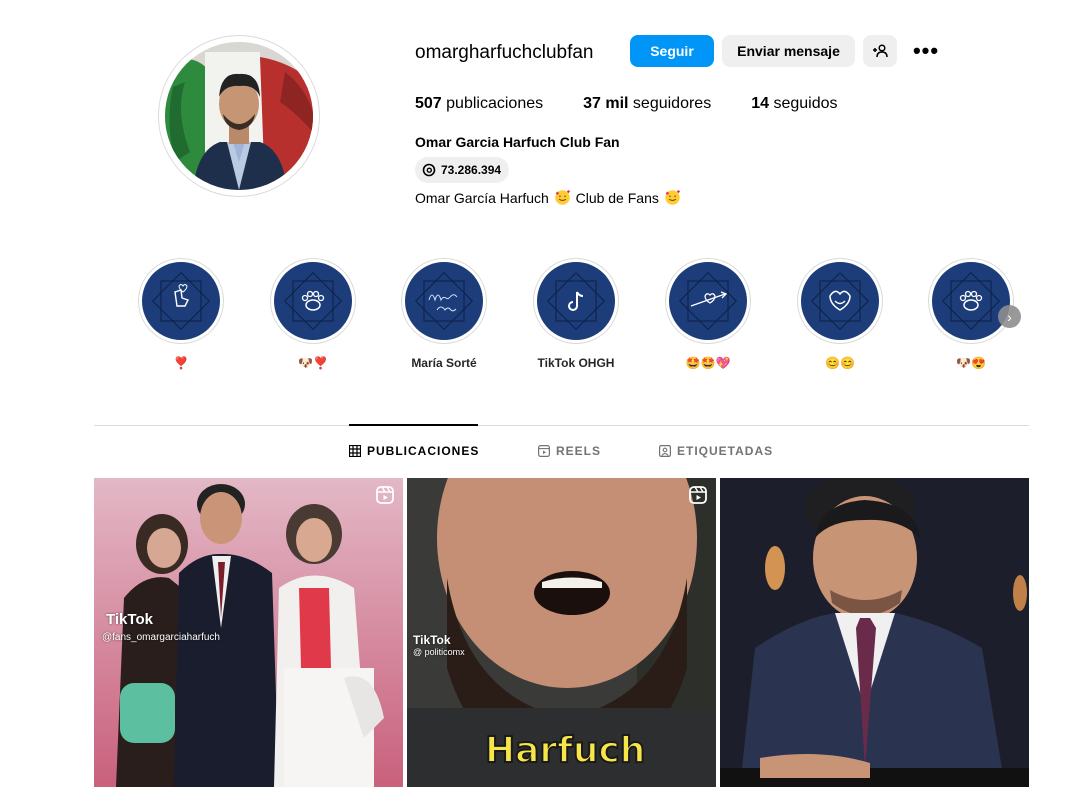  I want to click on threads-icon, so click(429, 170).